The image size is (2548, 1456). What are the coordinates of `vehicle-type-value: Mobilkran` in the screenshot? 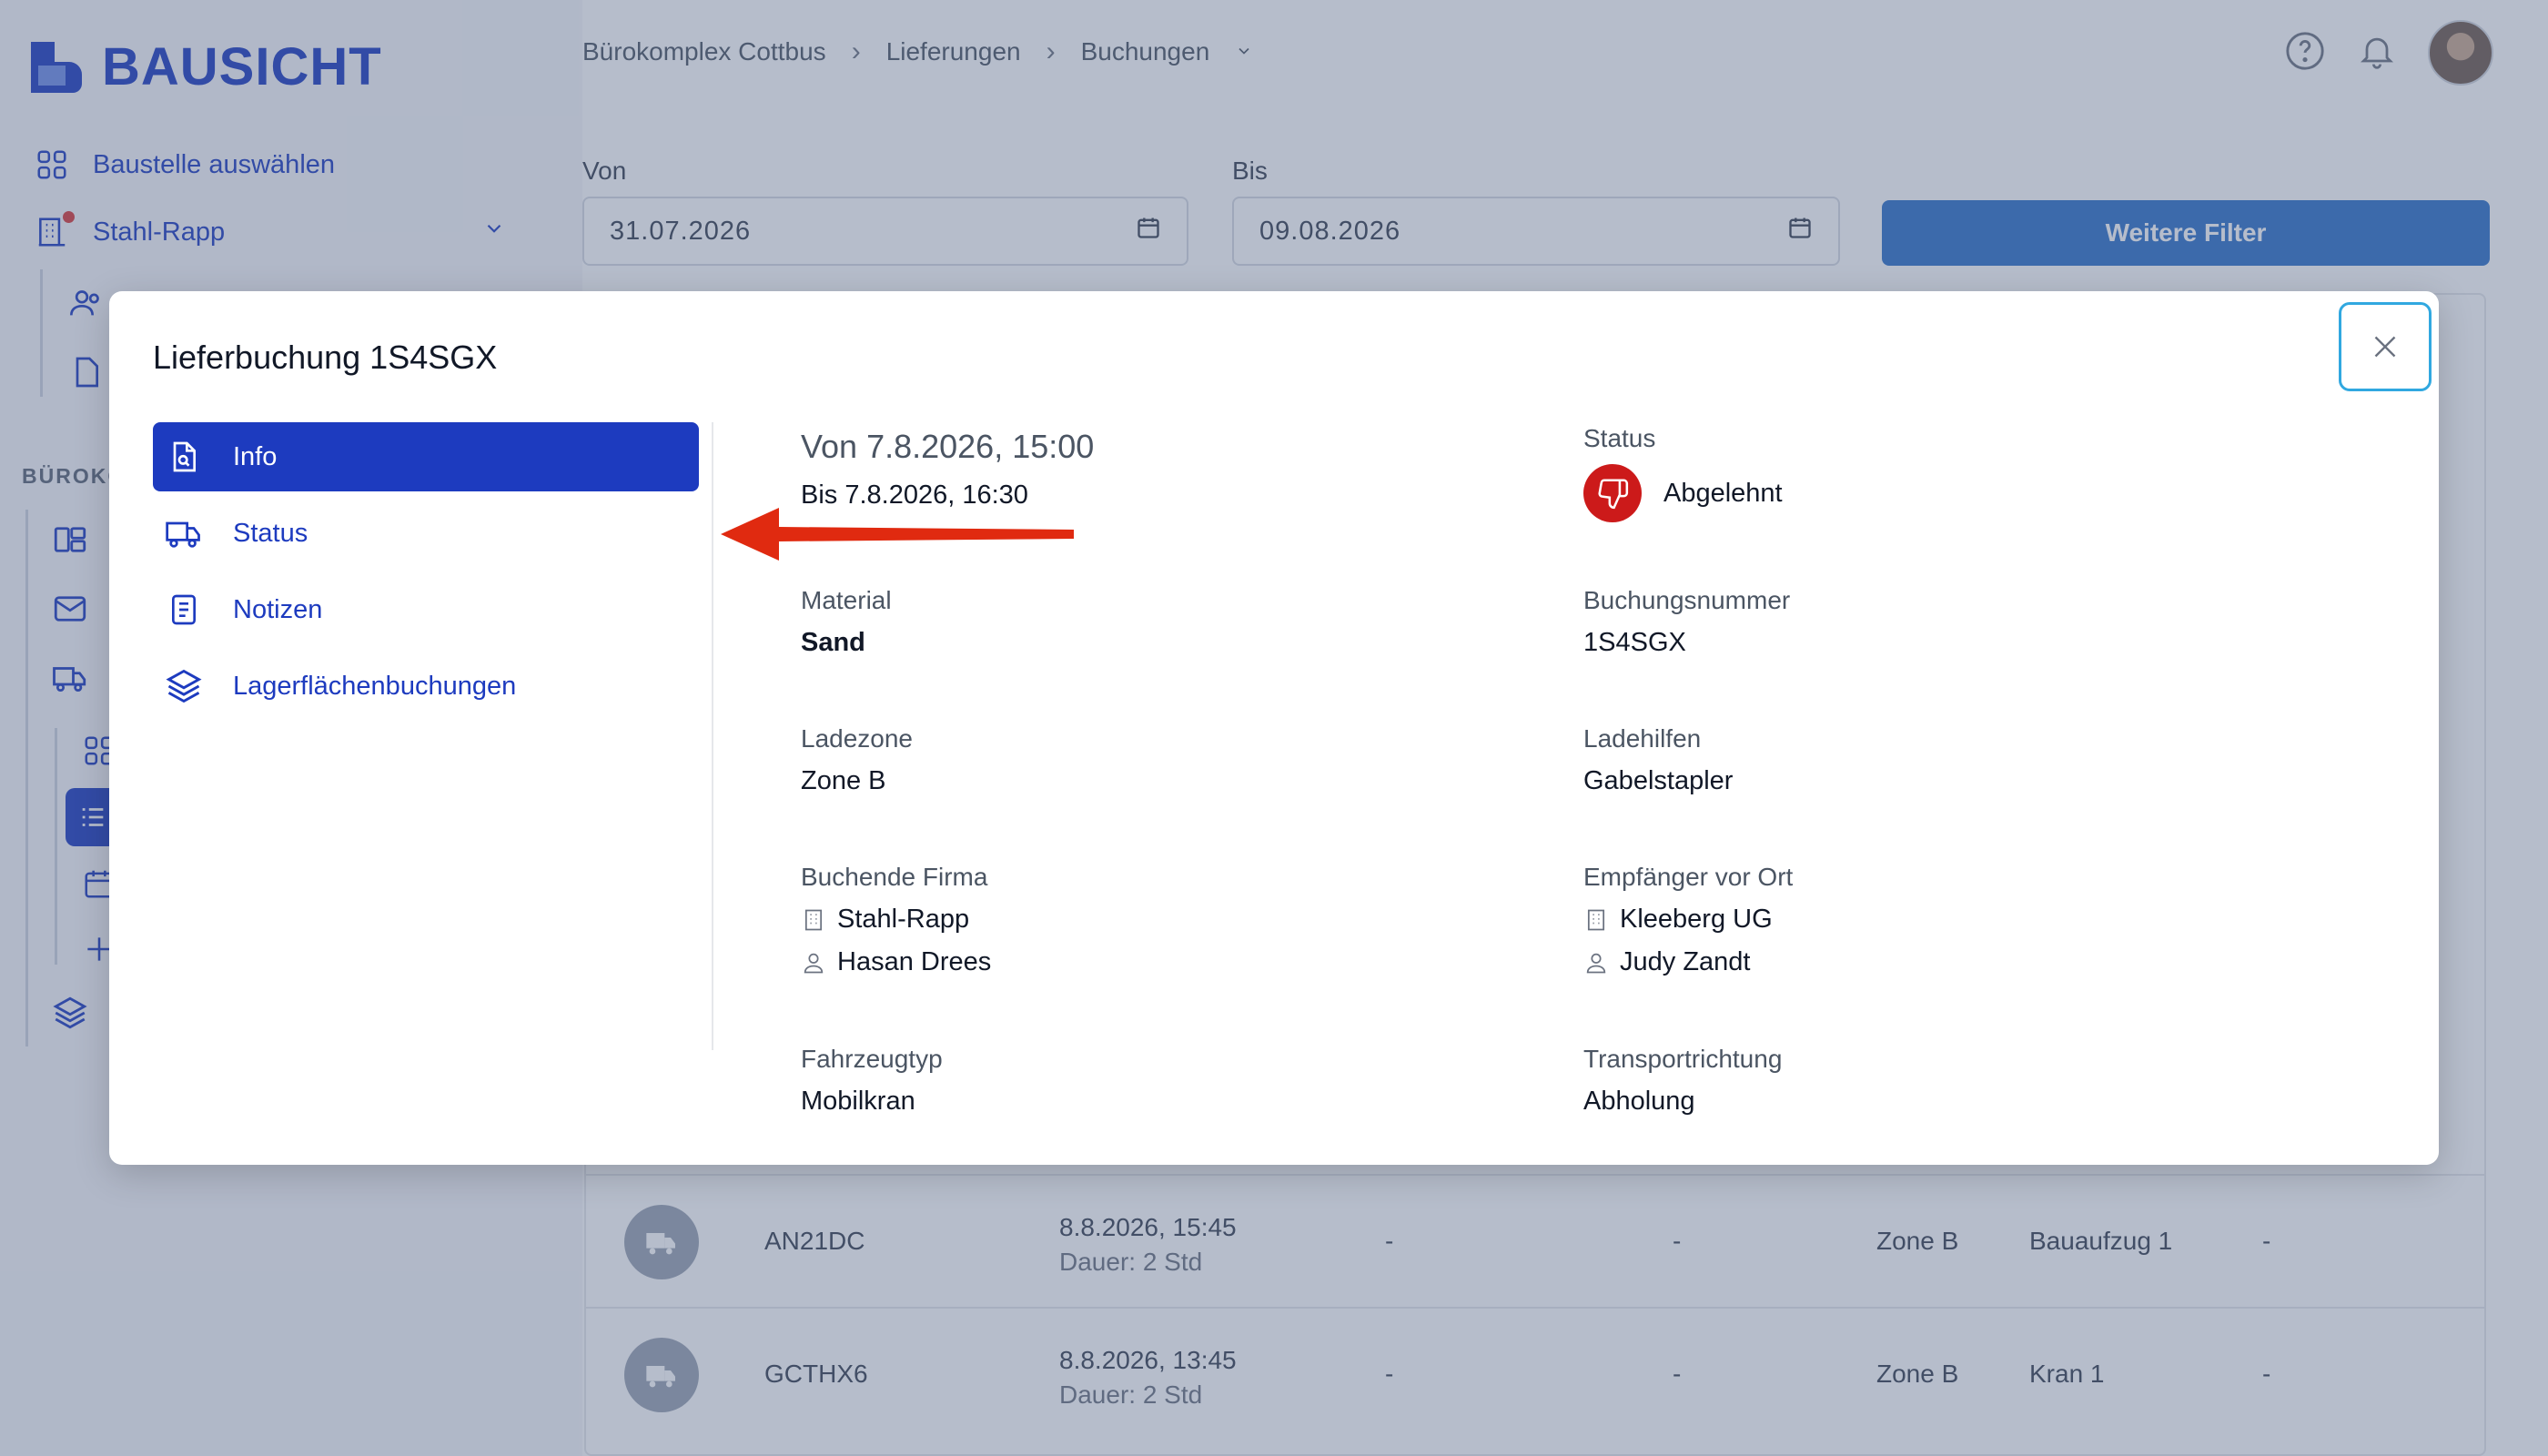 It's located at (858, 1102).